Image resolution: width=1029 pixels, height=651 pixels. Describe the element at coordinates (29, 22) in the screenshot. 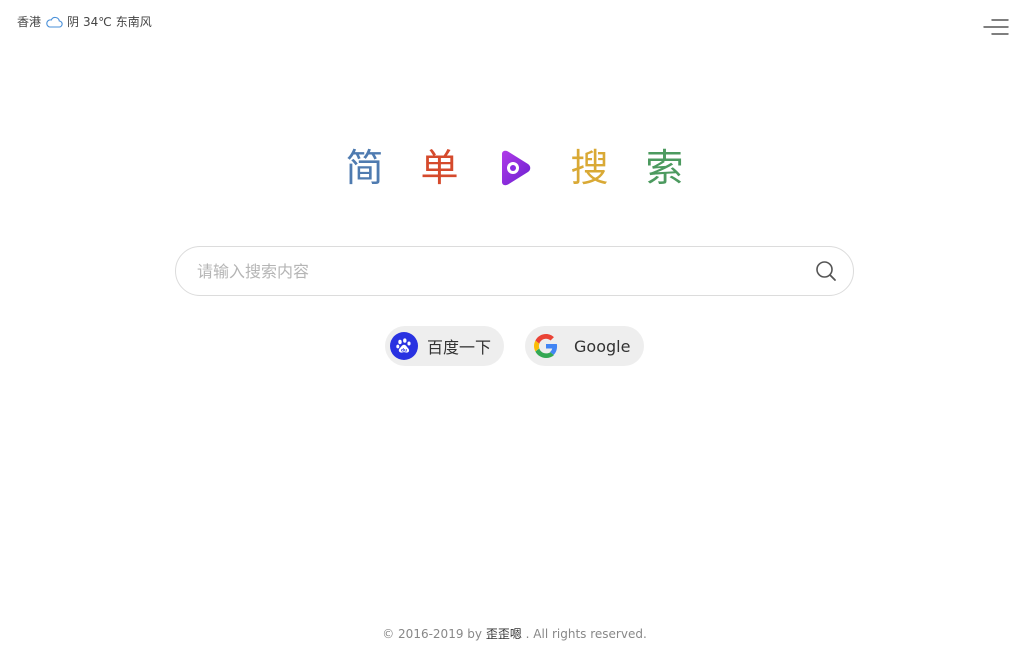

I see `weather-city: 香港` at that location.